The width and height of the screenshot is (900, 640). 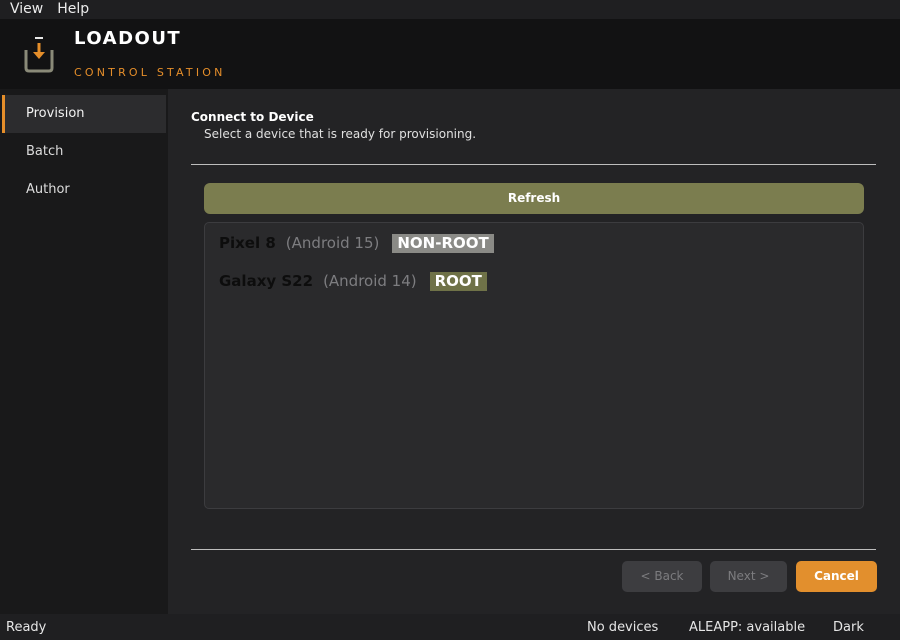 I want to click on app-header: LOADOUT CONTROL STATION, so click(x=450, y=54).